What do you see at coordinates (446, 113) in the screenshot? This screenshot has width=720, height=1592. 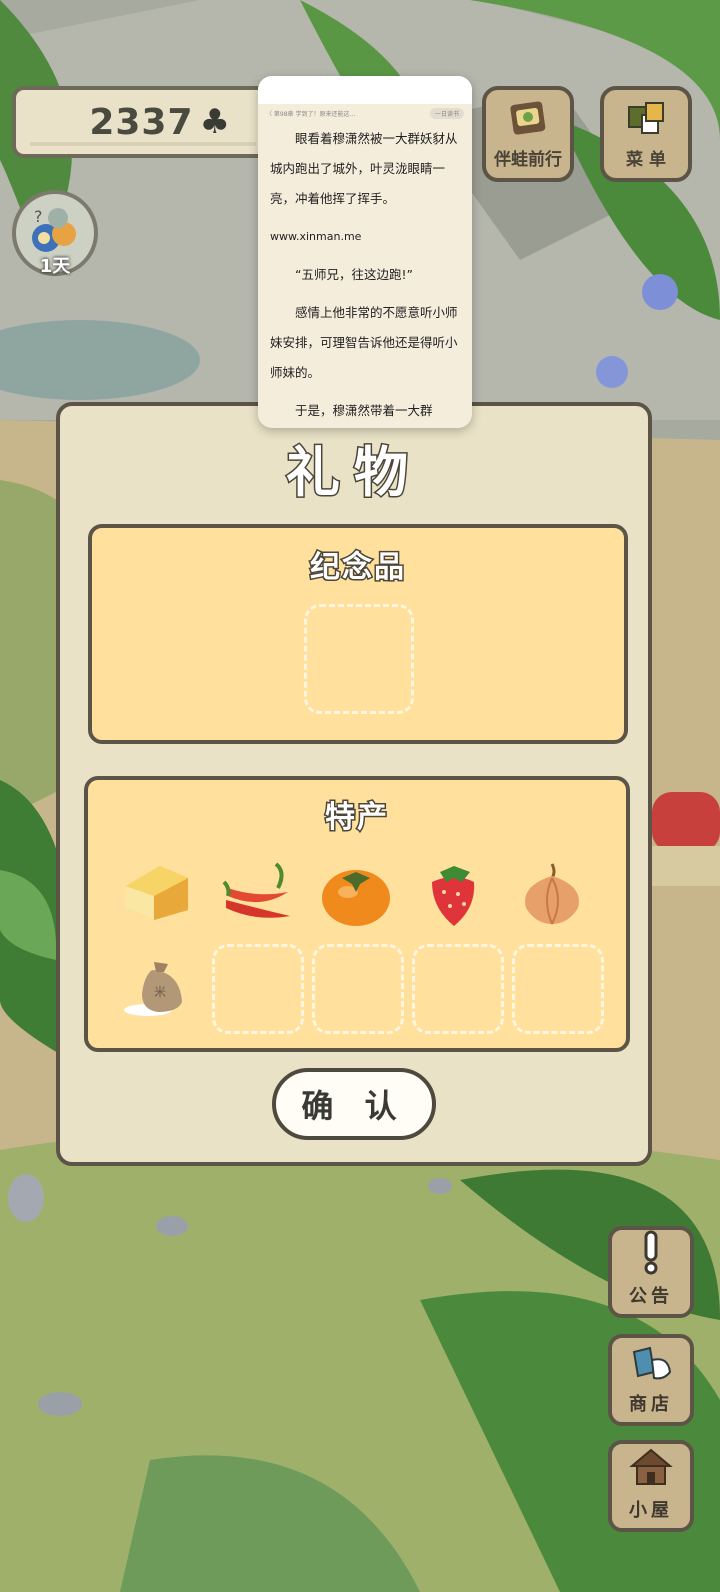 I see `reader-mode-pill: 一日读书` at bounding box center [446, 113].